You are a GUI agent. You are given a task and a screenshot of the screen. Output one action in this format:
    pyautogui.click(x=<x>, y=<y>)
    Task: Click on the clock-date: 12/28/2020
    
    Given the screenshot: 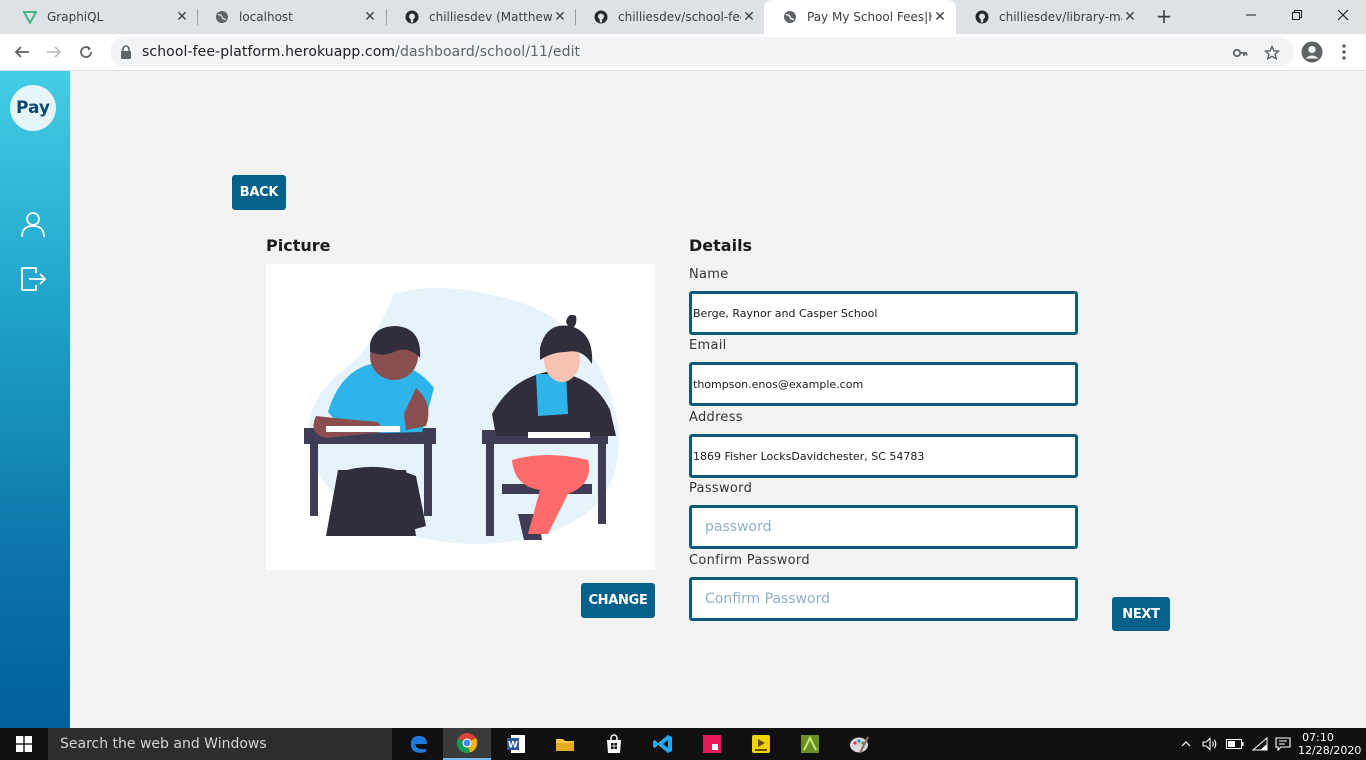 What is the action you would take?
    pyautogui.click(x=1330, y=750)
    